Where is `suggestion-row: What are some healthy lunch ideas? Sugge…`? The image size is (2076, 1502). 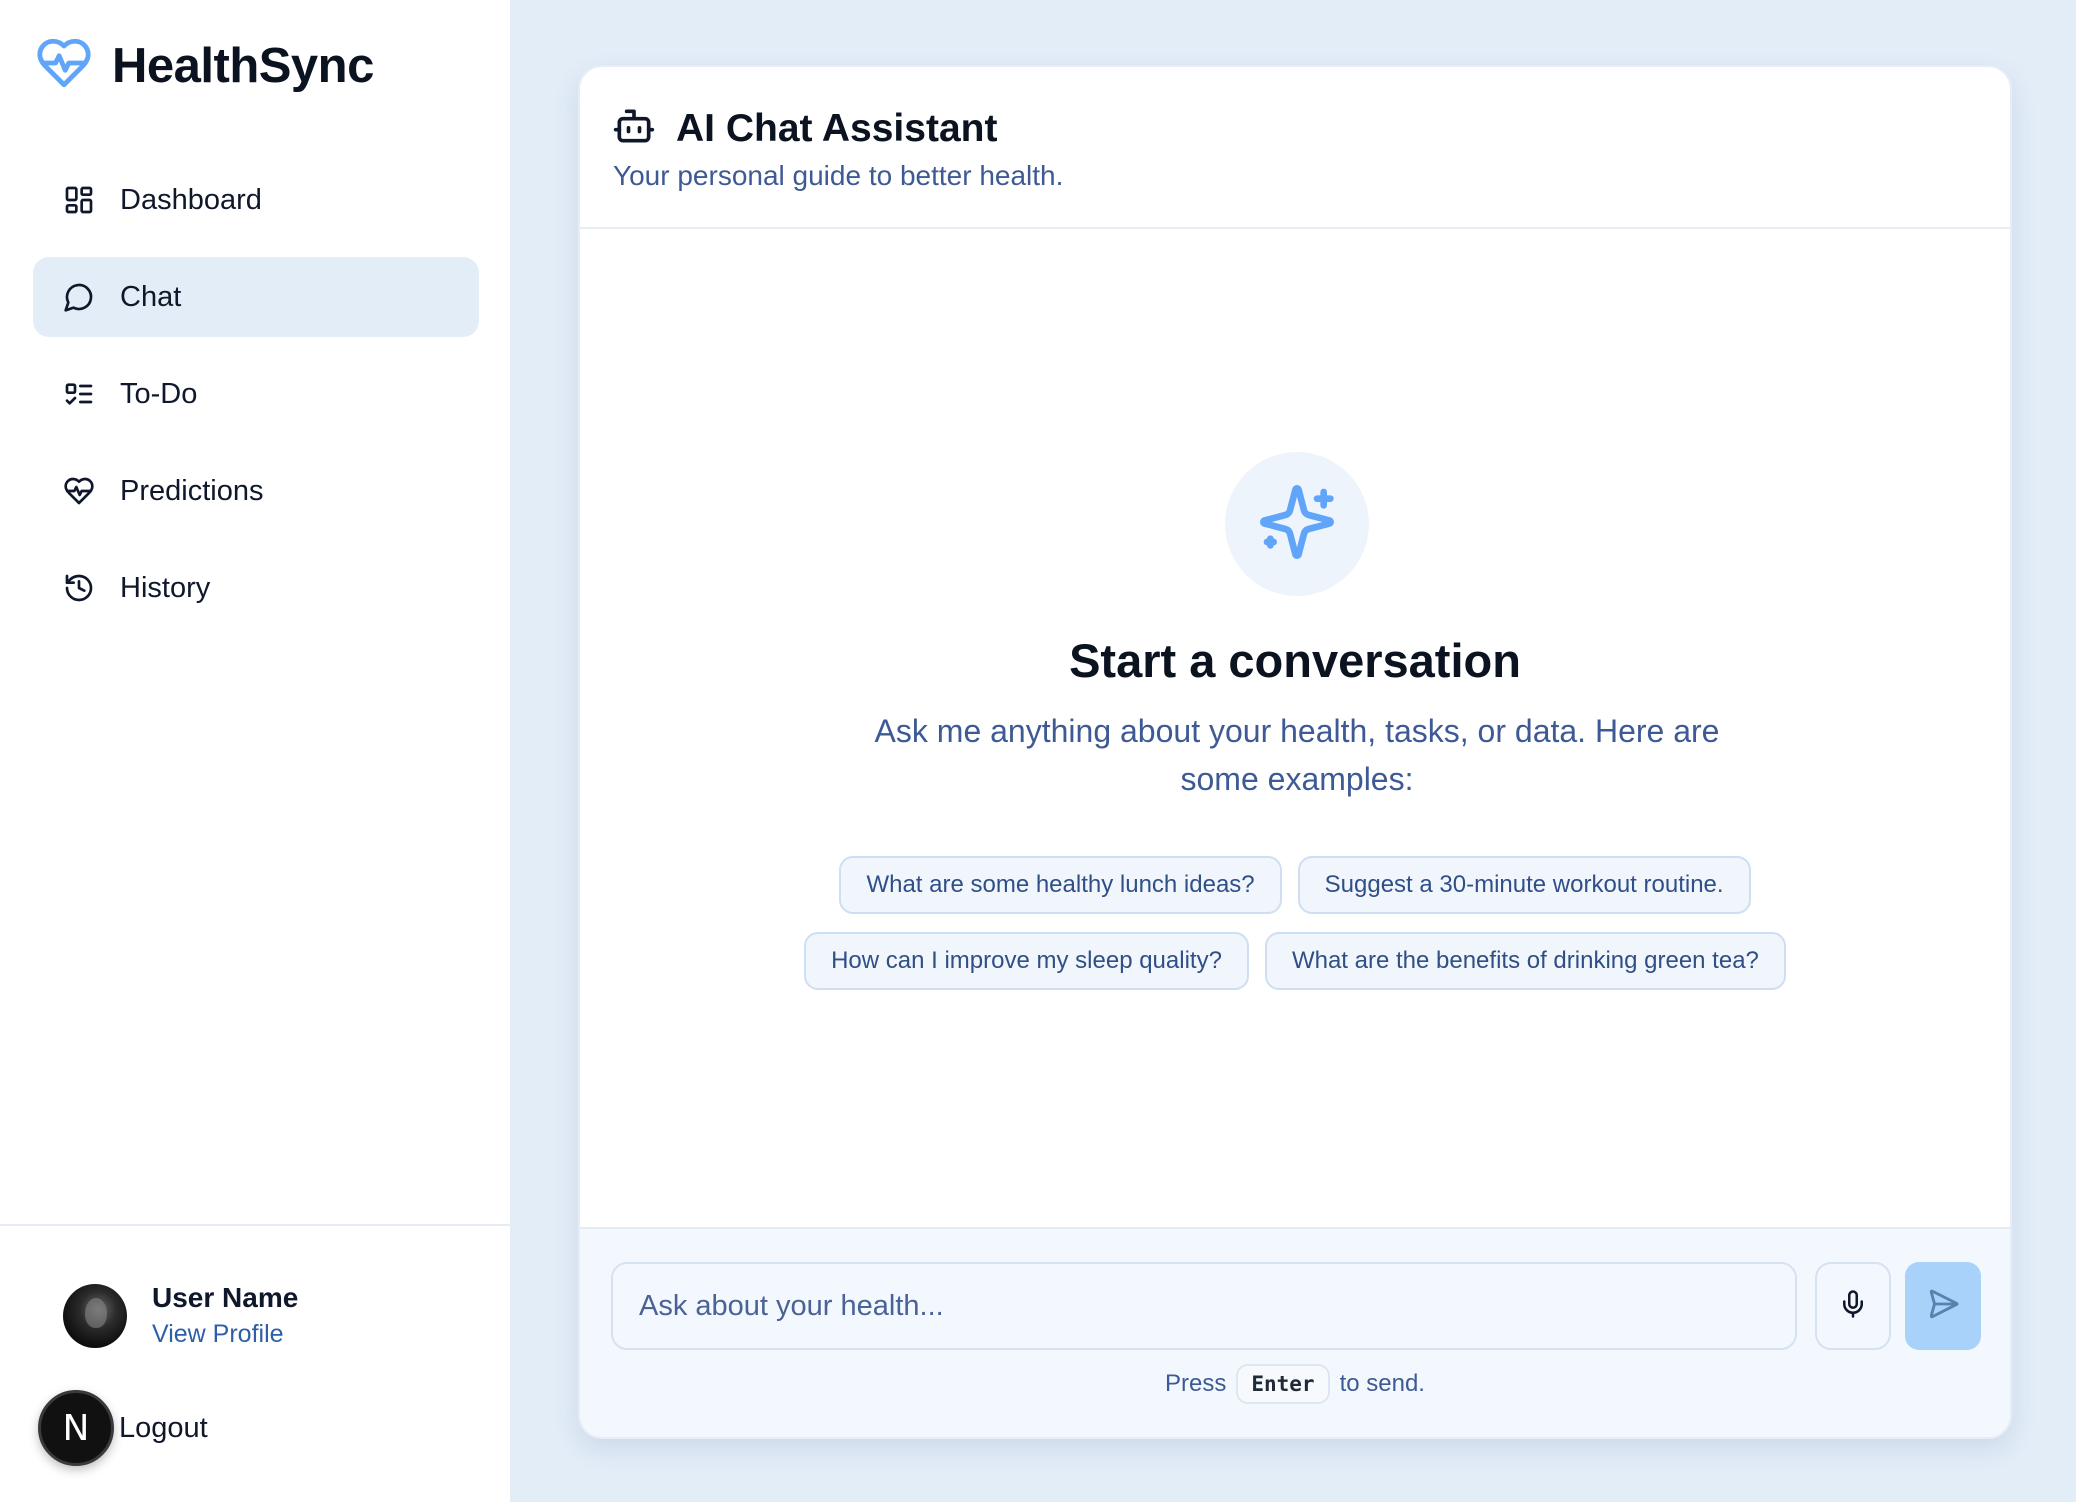
suggestion-row: What are some healthy lunch ideas? Sugge… is located at coordinates (1295, 885).